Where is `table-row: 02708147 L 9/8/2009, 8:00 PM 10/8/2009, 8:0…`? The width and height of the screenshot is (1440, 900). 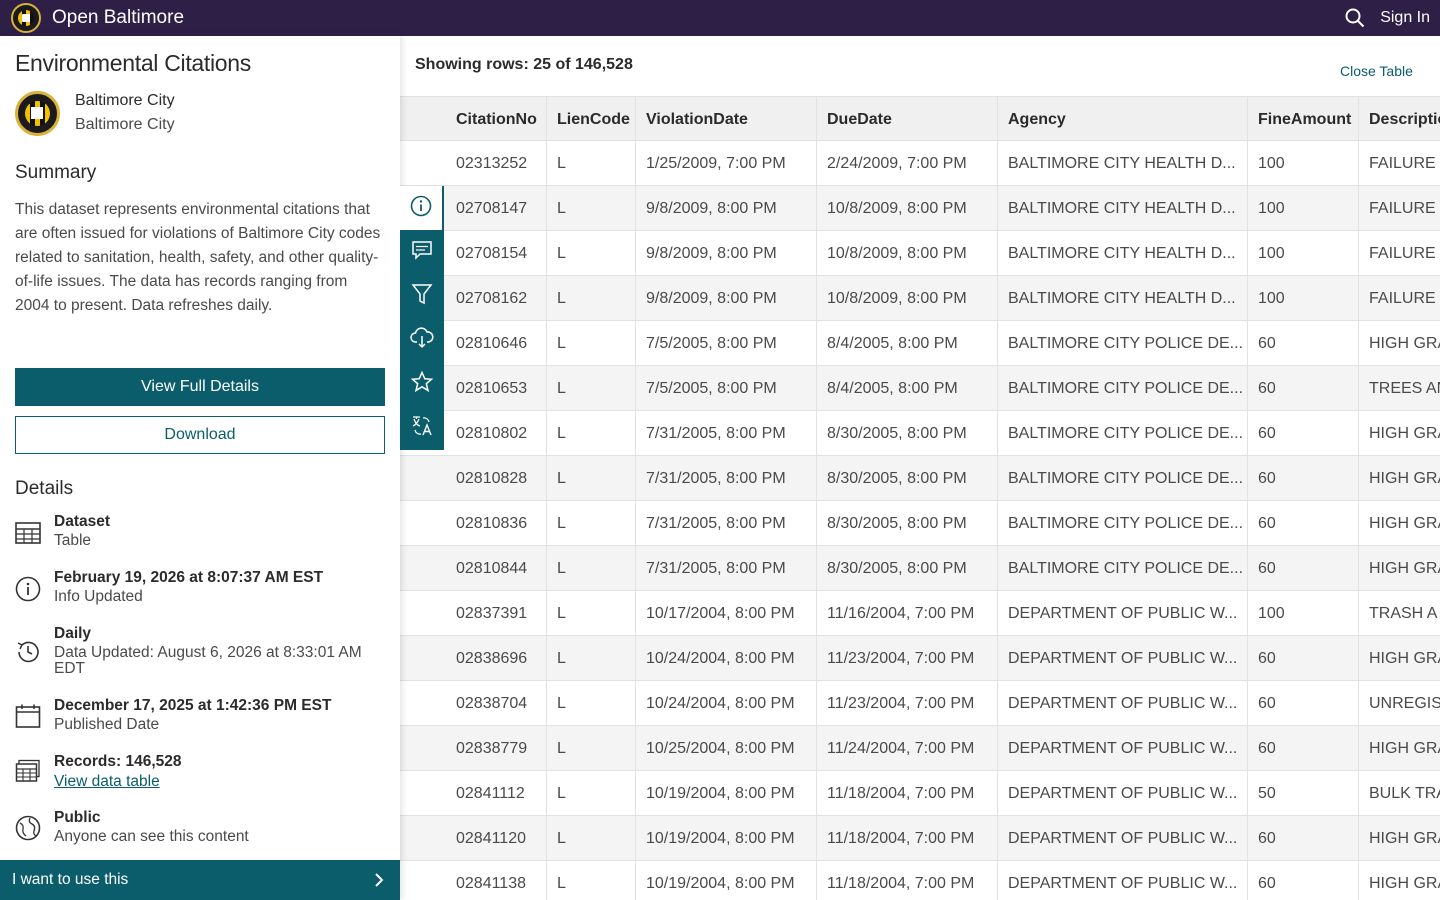 table-row: 02708147 L 9/8/2009, 8:00 PM 10/8/2009, 8:0… is located at coordinates (920, 208).